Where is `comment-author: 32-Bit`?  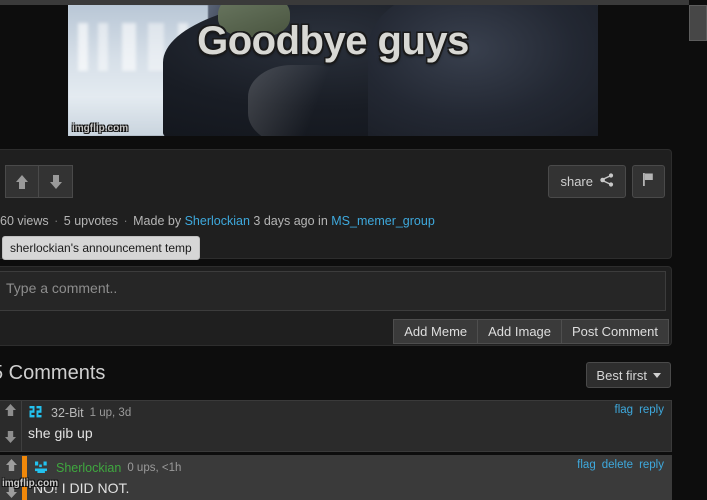 comment-author: 32-Bit is located at coordinates (67, 413).